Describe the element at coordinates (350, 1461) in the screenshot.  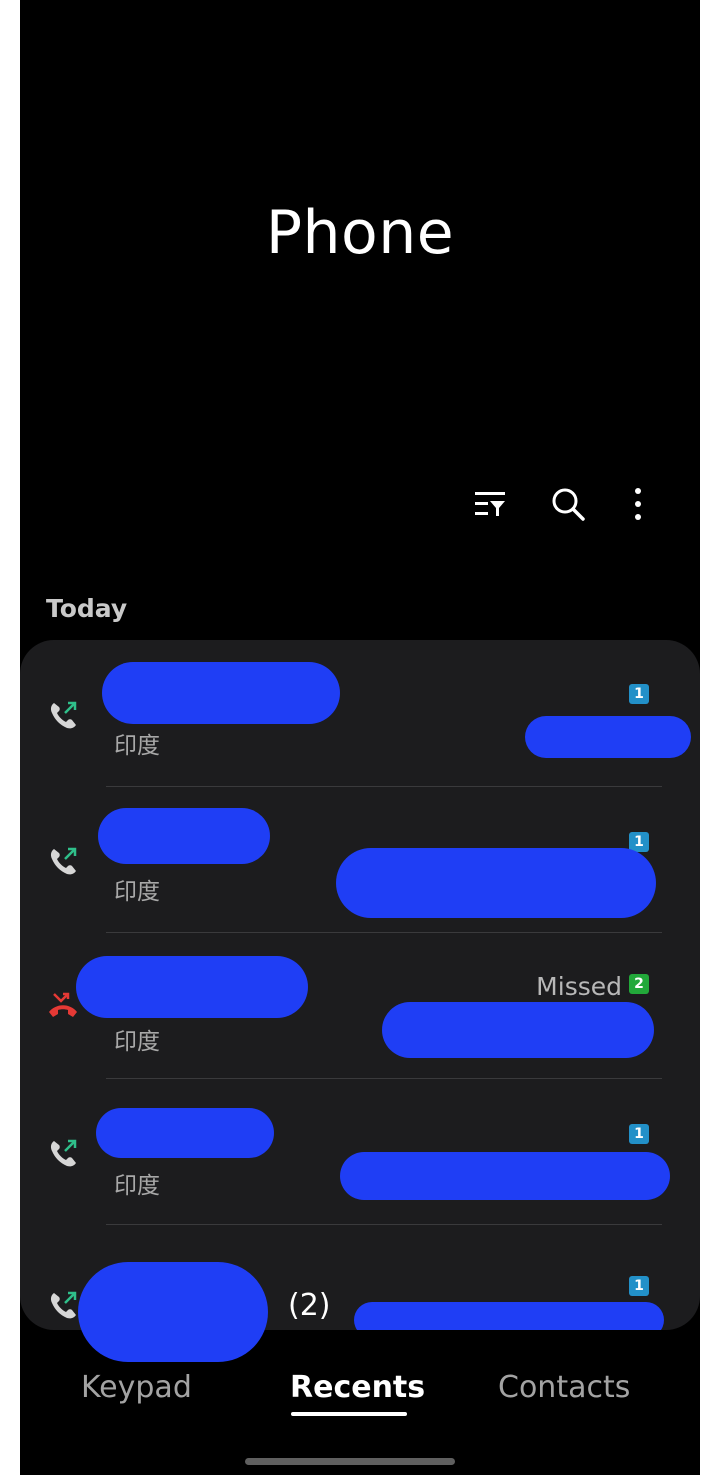
I see `home-indicator` at that location.